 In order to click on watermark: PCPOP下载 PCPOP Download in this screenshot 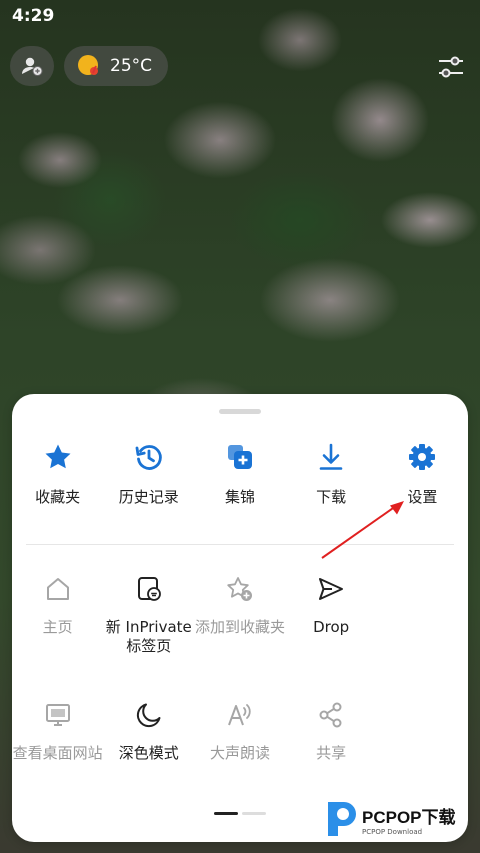, I will do `click(390, 819)`.